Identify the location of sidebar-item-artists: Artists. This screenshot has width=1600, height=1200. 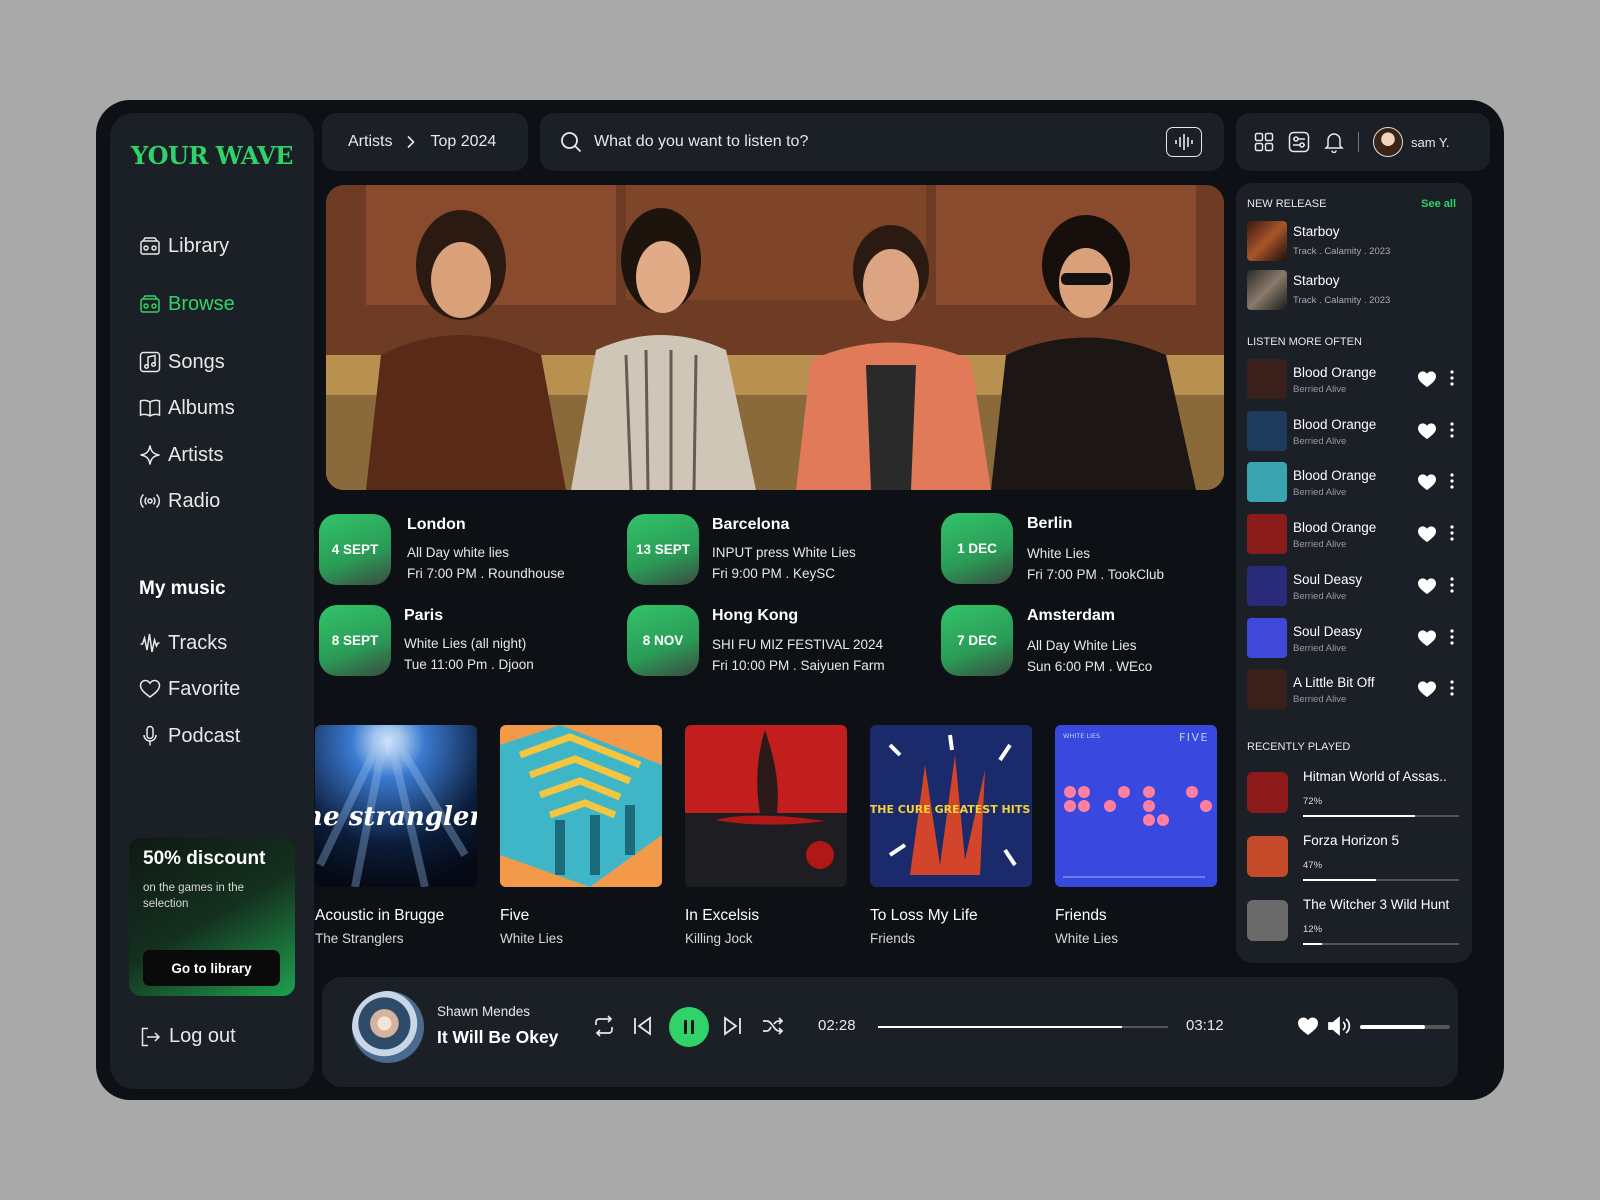
(181, 455).